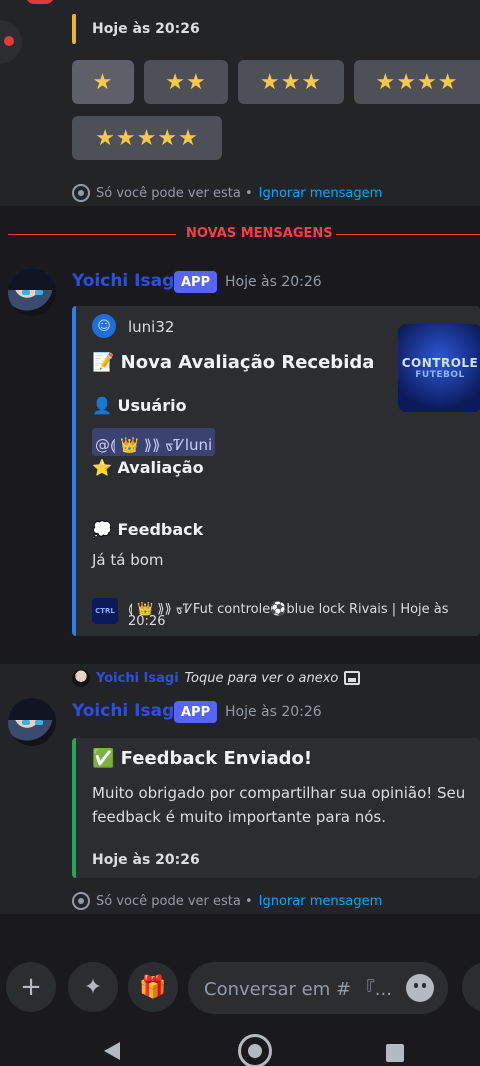 The image size is (480, 1066). I want to click on rating-3-button: ★★★, so click(291, 82).